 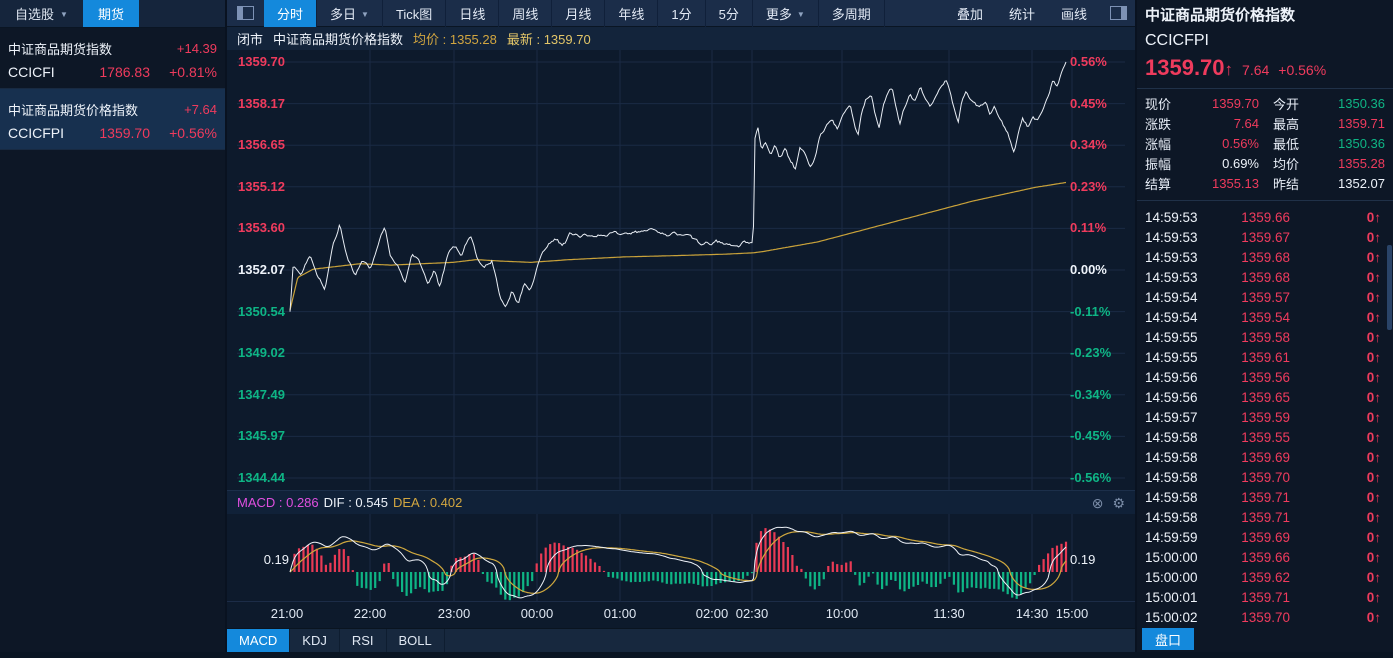 What do you see at coordinates (1091, 477) in the screenshot?
I see `pct-axis-label: -0.56%` at bounding box center [1091, 477].